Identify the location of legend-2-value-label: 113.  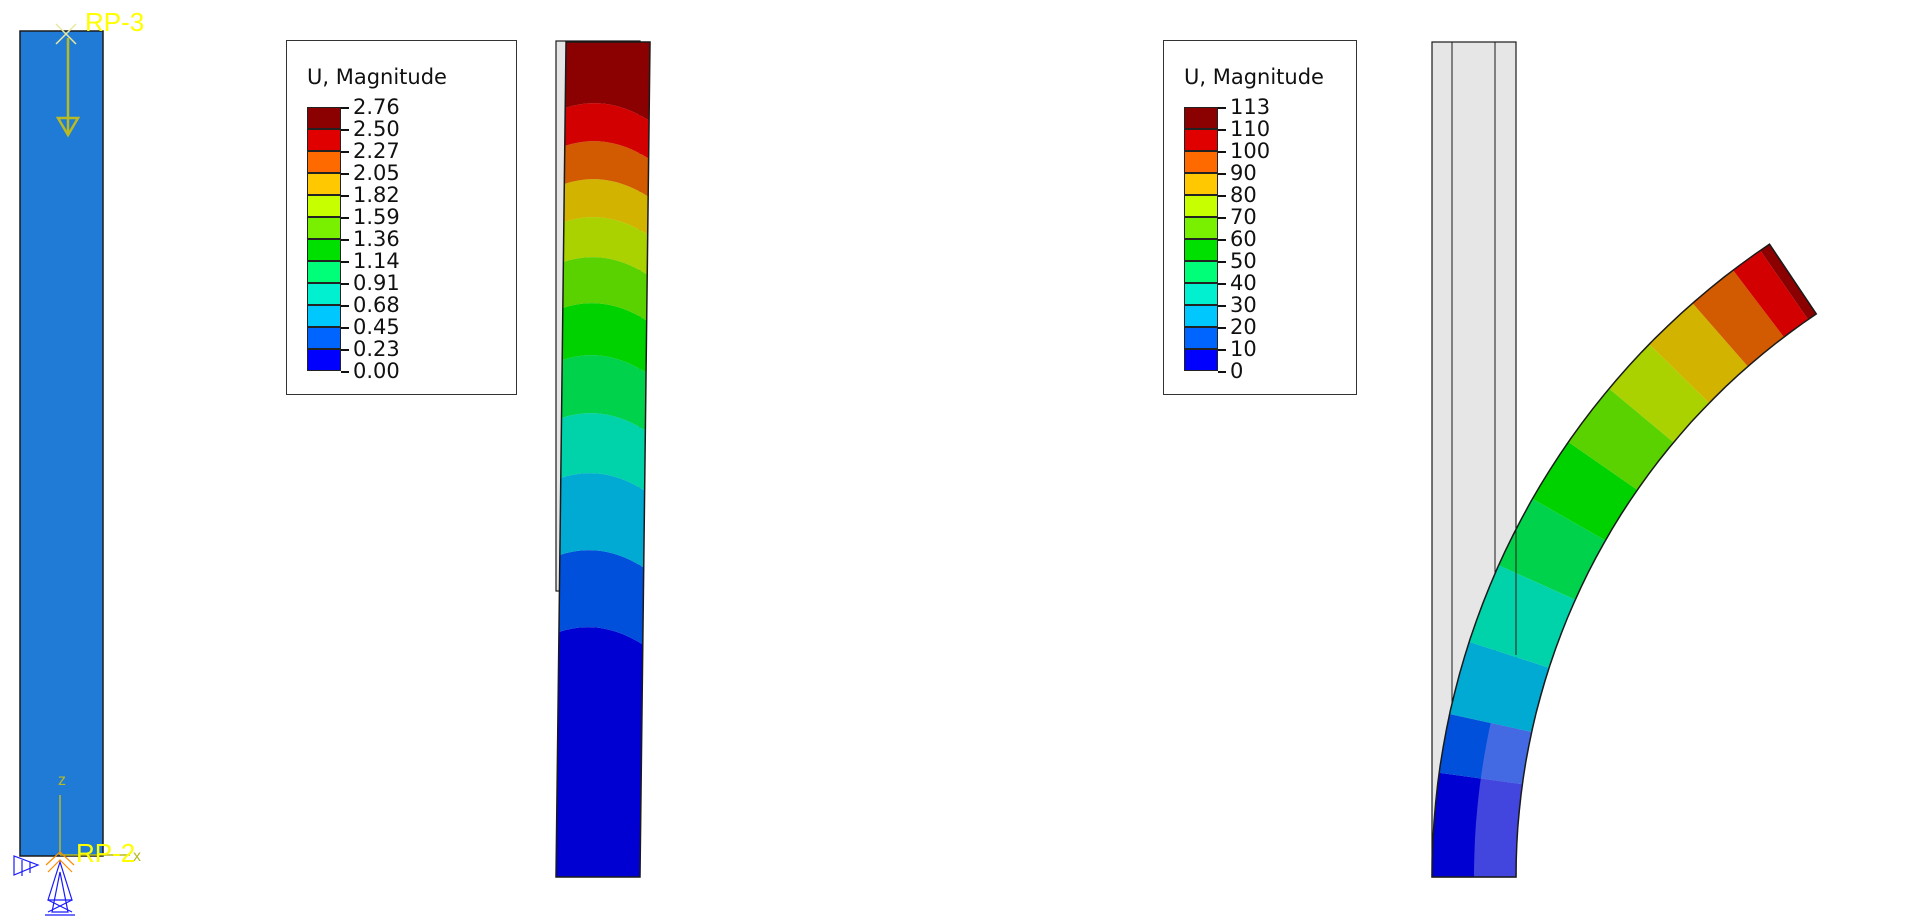
(1250, 107).